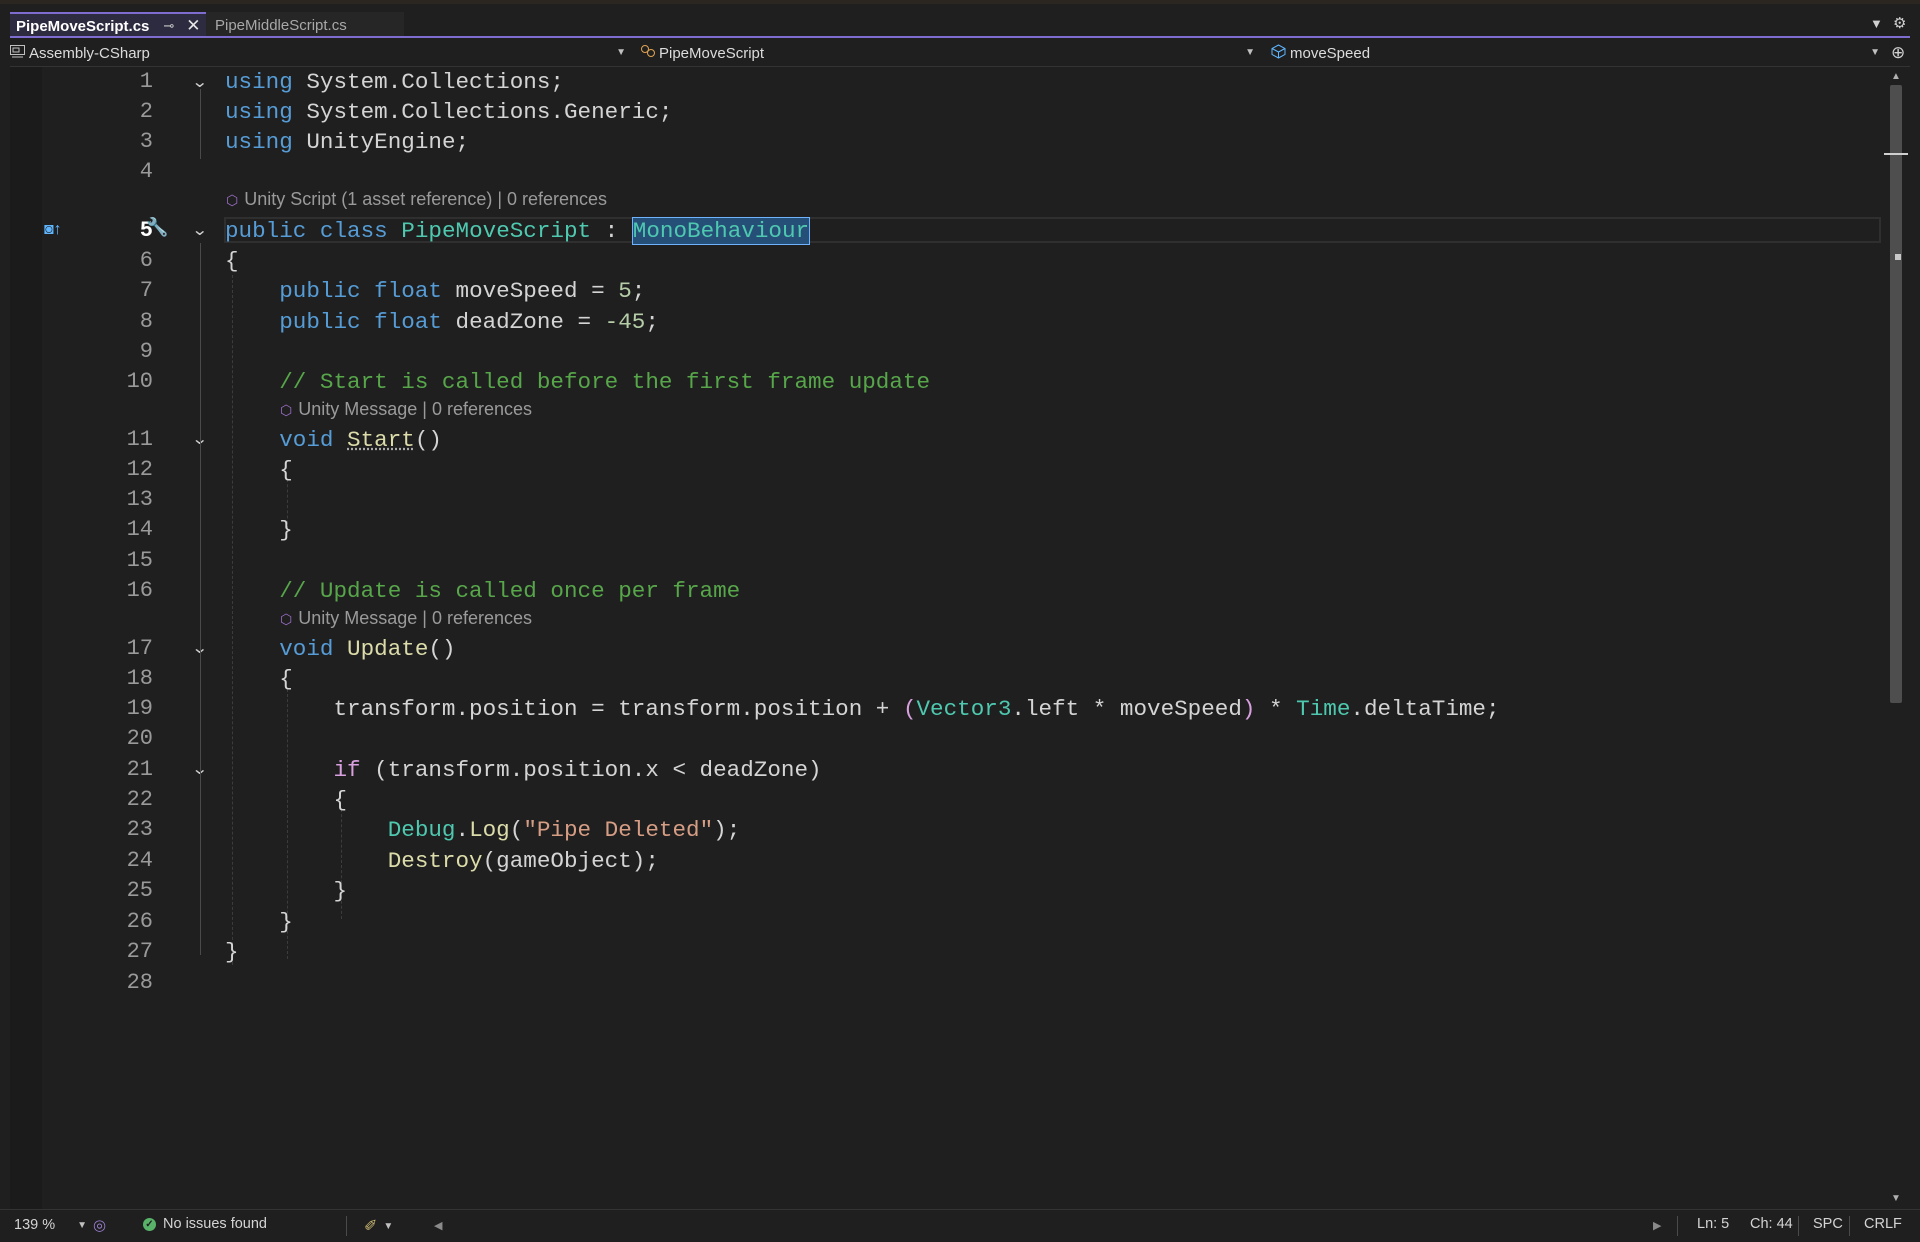  What do you see at coordinates (157, 227) in the screenshot?
I see `screwdriver-icon: 🔧` at bounding box center [157, 227].